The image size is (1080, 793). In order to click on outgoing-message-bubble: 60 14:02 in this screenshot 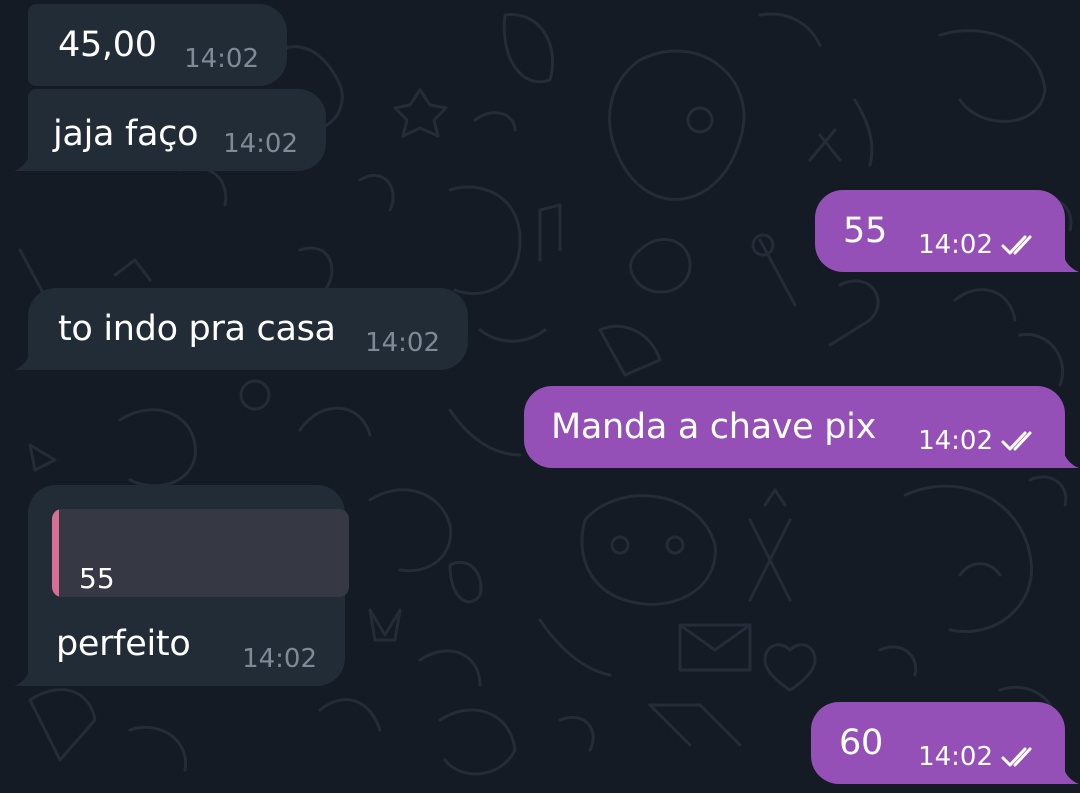, I will do `click(945, 743)`.